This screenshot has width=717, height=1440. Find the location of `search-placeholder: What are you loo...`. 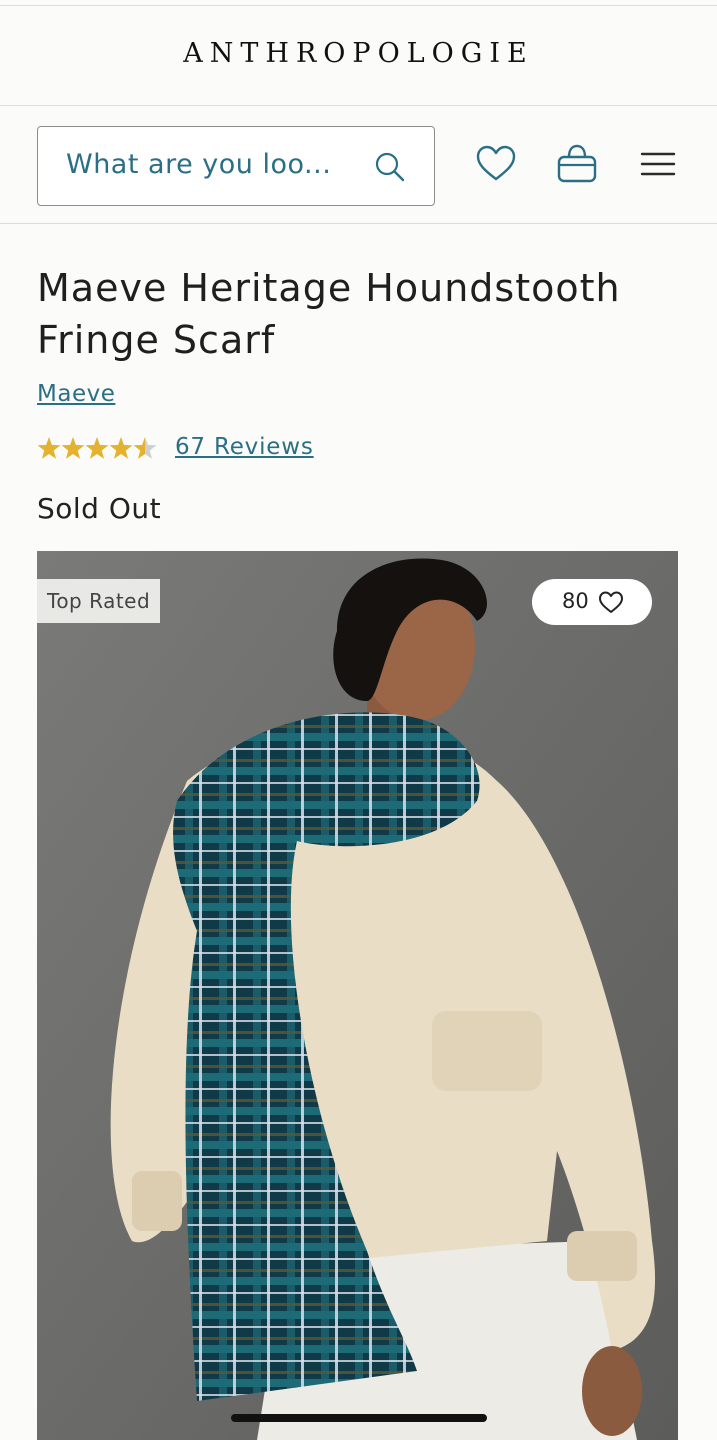

search-placeholder: What are you loo... is located at coordinates (199, 164).